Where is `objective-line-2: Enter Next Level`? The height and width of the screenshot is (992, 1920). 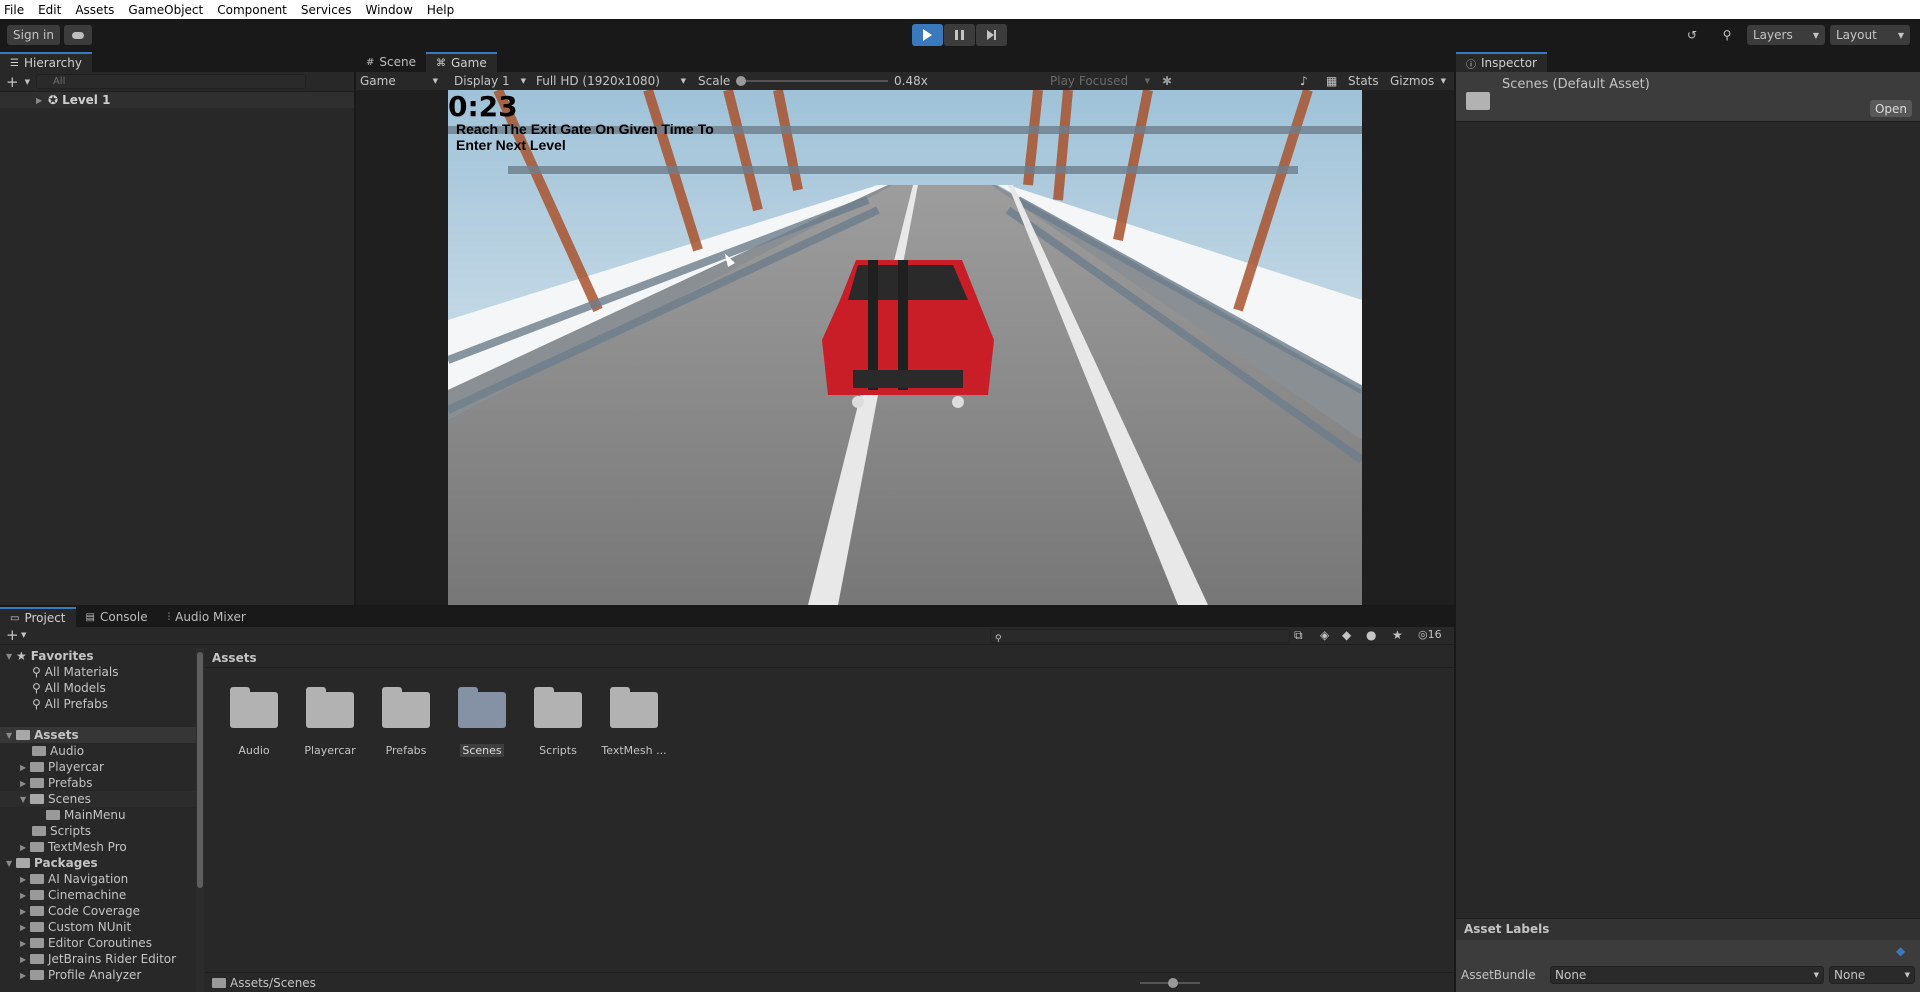
objective-line-2: Enter Next Level is located at coordinates (511, 145).